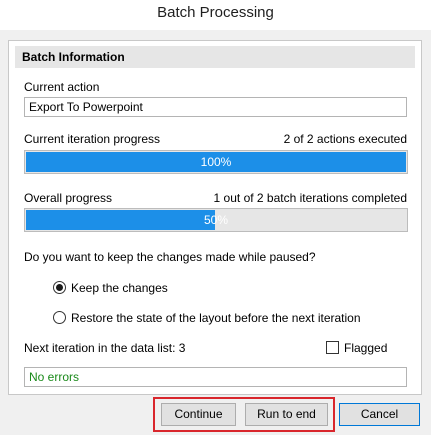 Image resolution: width=431 pixels, height=435 pixels. What do you see at coordinates (62, 87) in the screenshot?
I see `current-action-label: Current action` at bounding box center [62, 87].